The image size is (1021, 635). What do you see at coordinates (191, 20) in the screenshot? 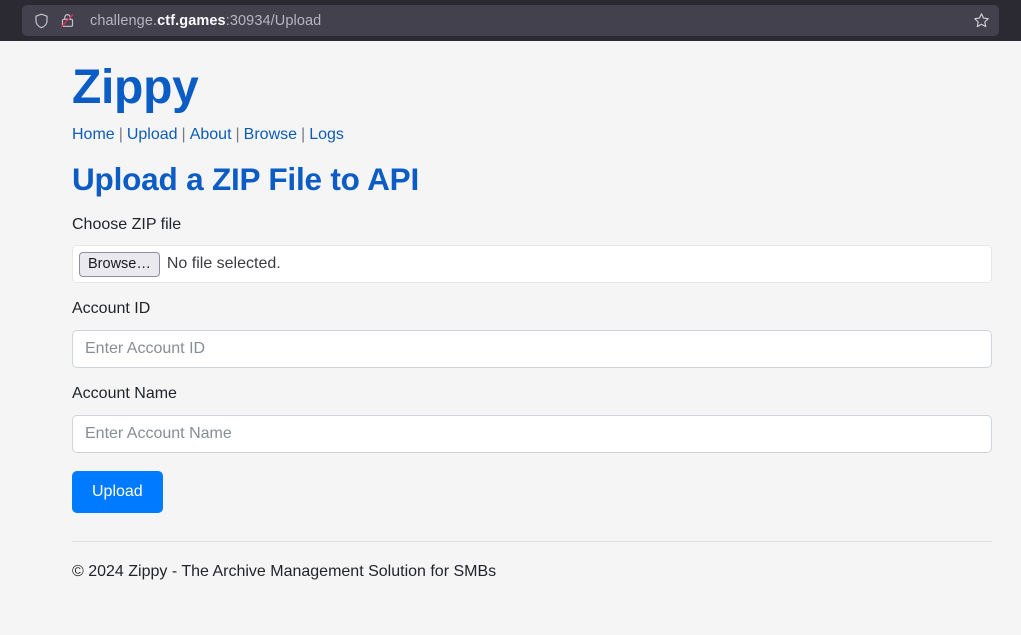
I see `url-domain: ctf.games` at bounding box center [191, 20].